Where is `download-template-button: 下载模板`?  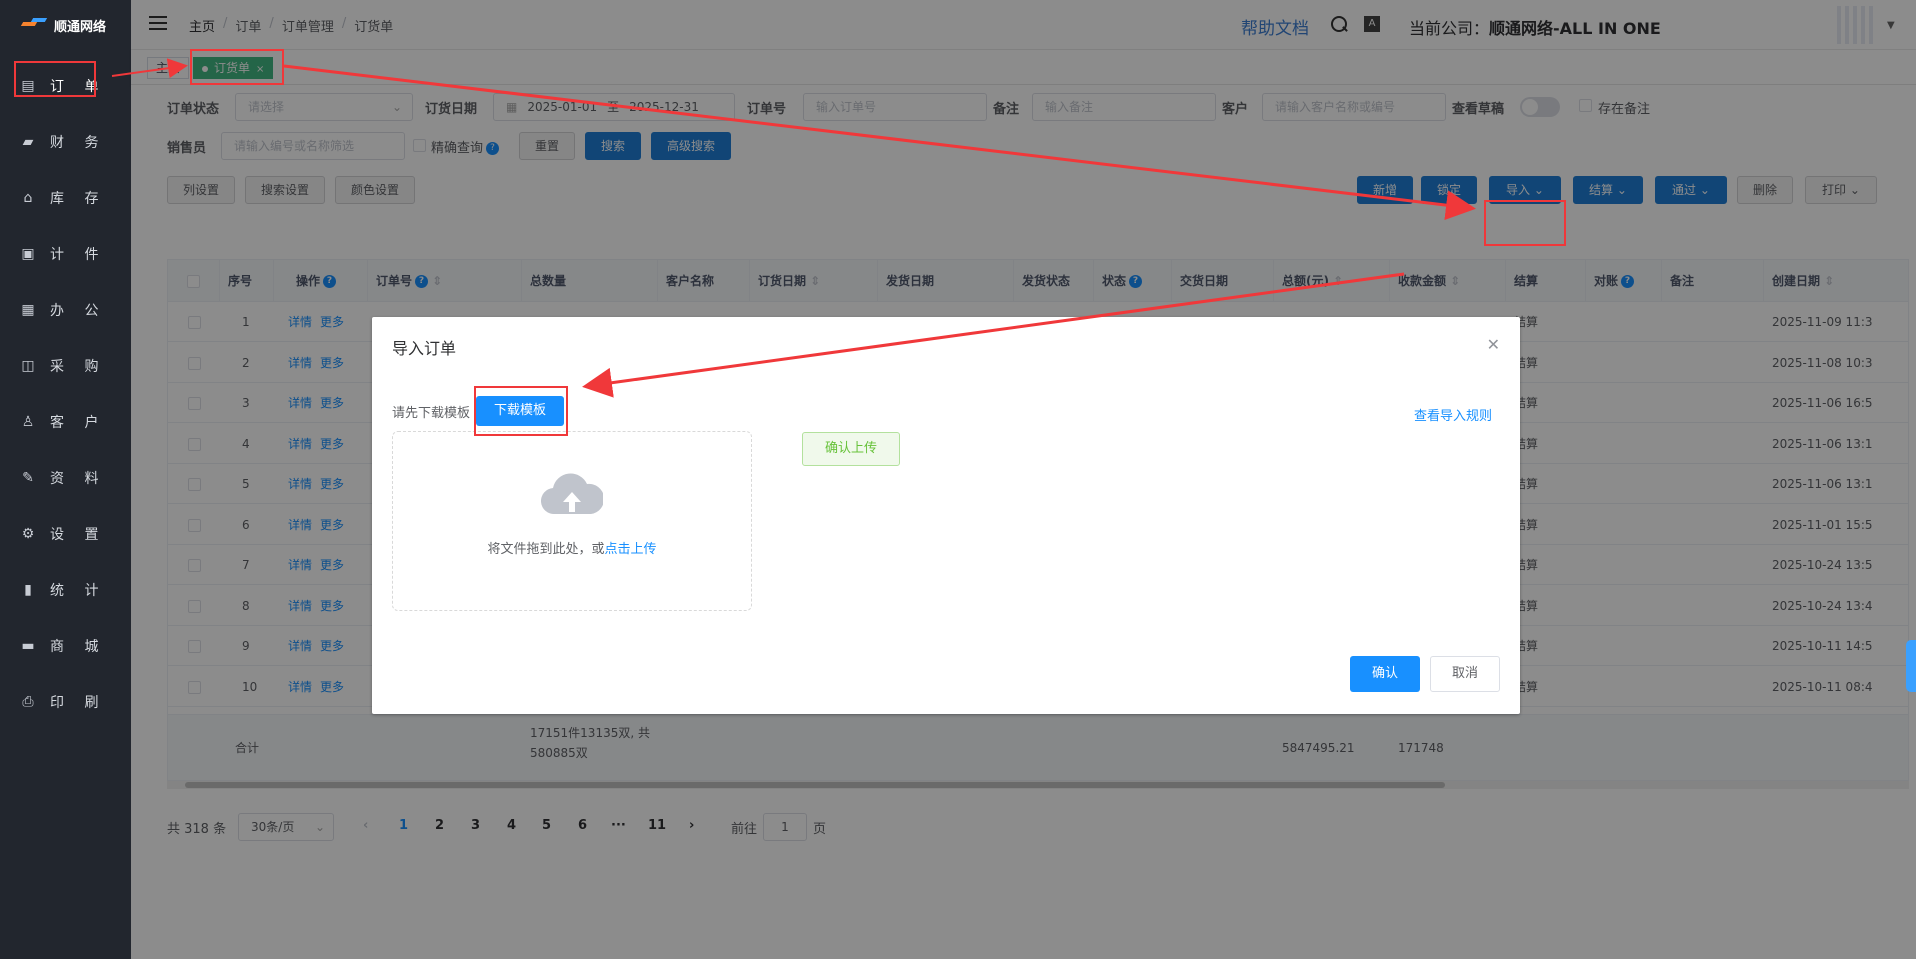
download-template-button: 下载模板 is located at coordinates (520, 411).